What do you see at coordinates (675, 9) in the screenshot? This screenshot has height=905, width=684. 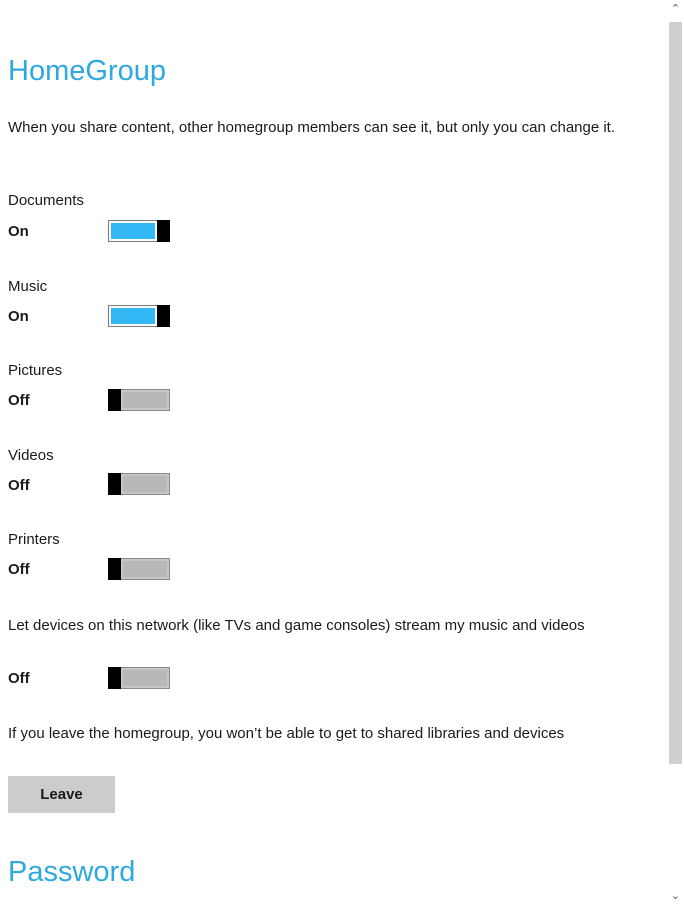 I see `chevron-up-icon: ⌃` at bounding box center [675, 9].